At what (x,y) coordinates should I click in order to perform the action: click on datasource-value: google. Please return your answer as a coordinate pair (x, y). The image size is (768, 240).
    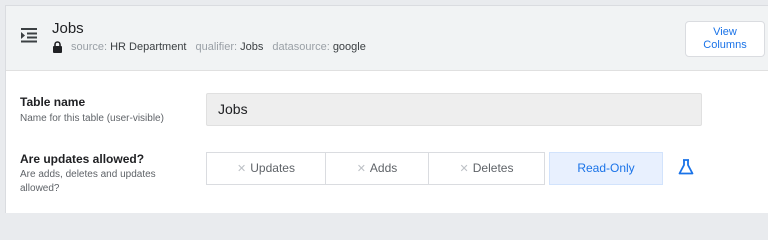
    Looking at the image, I should click on (349, 47).